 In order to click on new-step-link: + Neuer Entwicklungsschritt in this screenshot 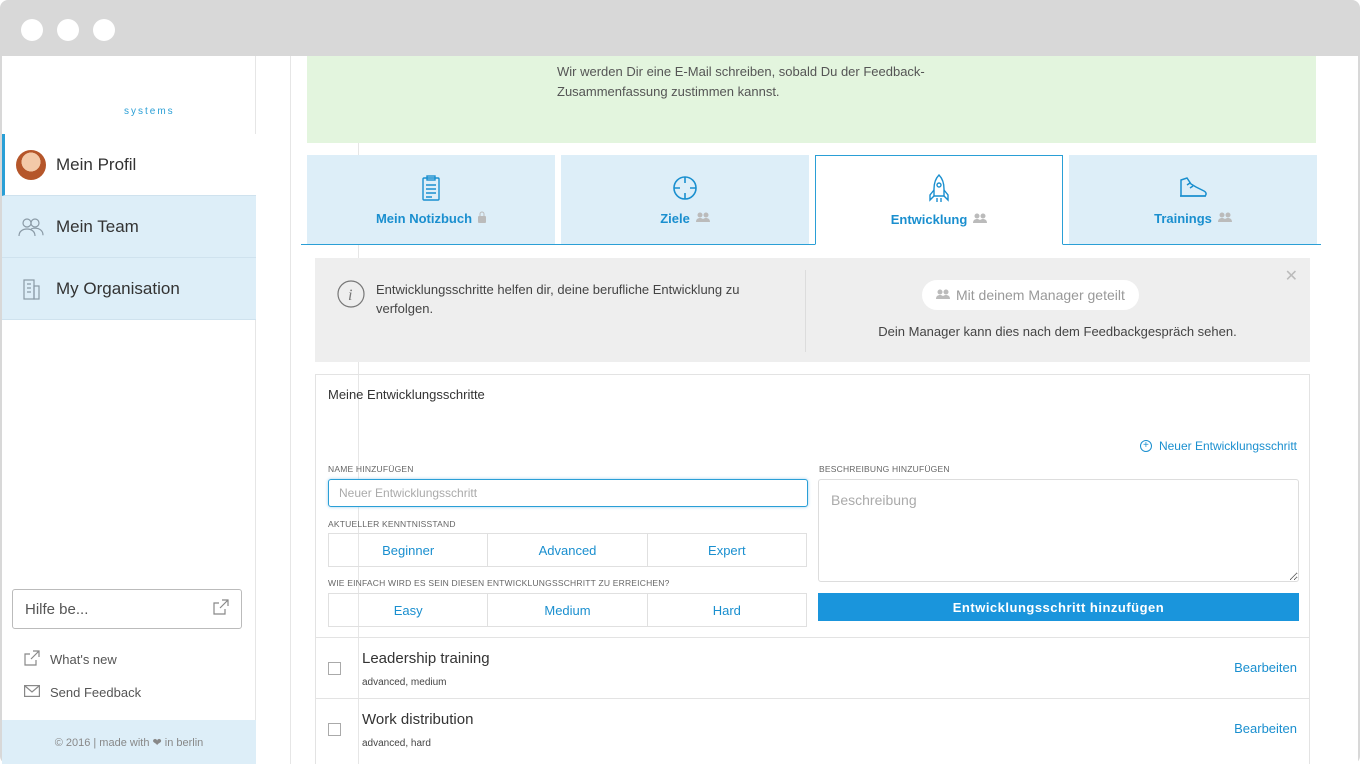, I will do `click(1218, 446)`.